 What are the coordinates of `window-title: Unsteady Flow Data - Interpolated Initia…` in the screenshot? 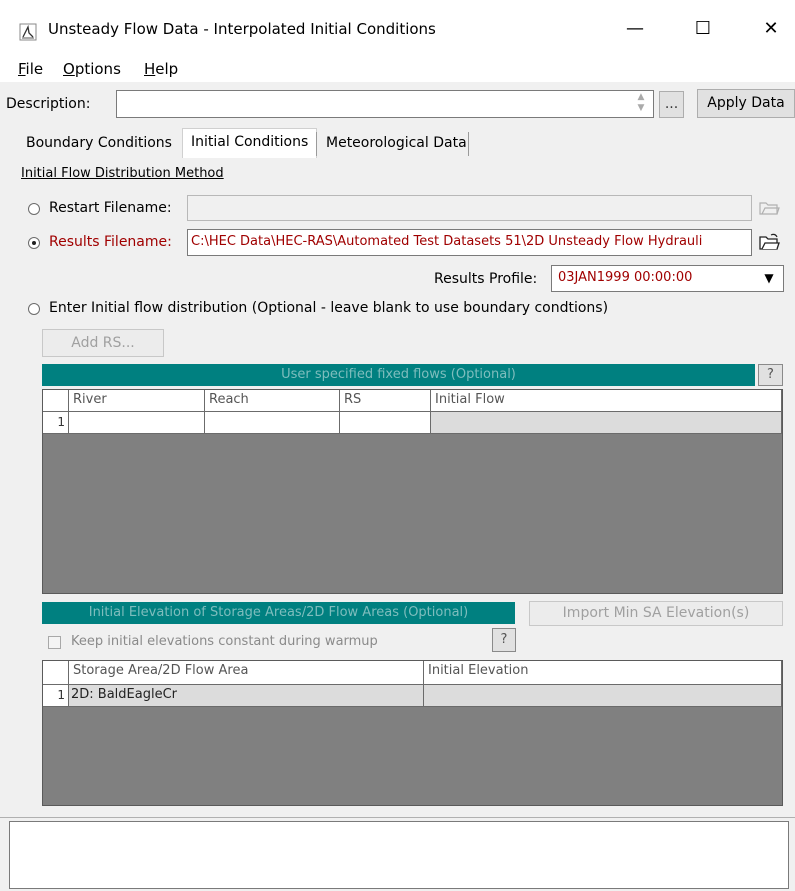 It's located at (242, 29).